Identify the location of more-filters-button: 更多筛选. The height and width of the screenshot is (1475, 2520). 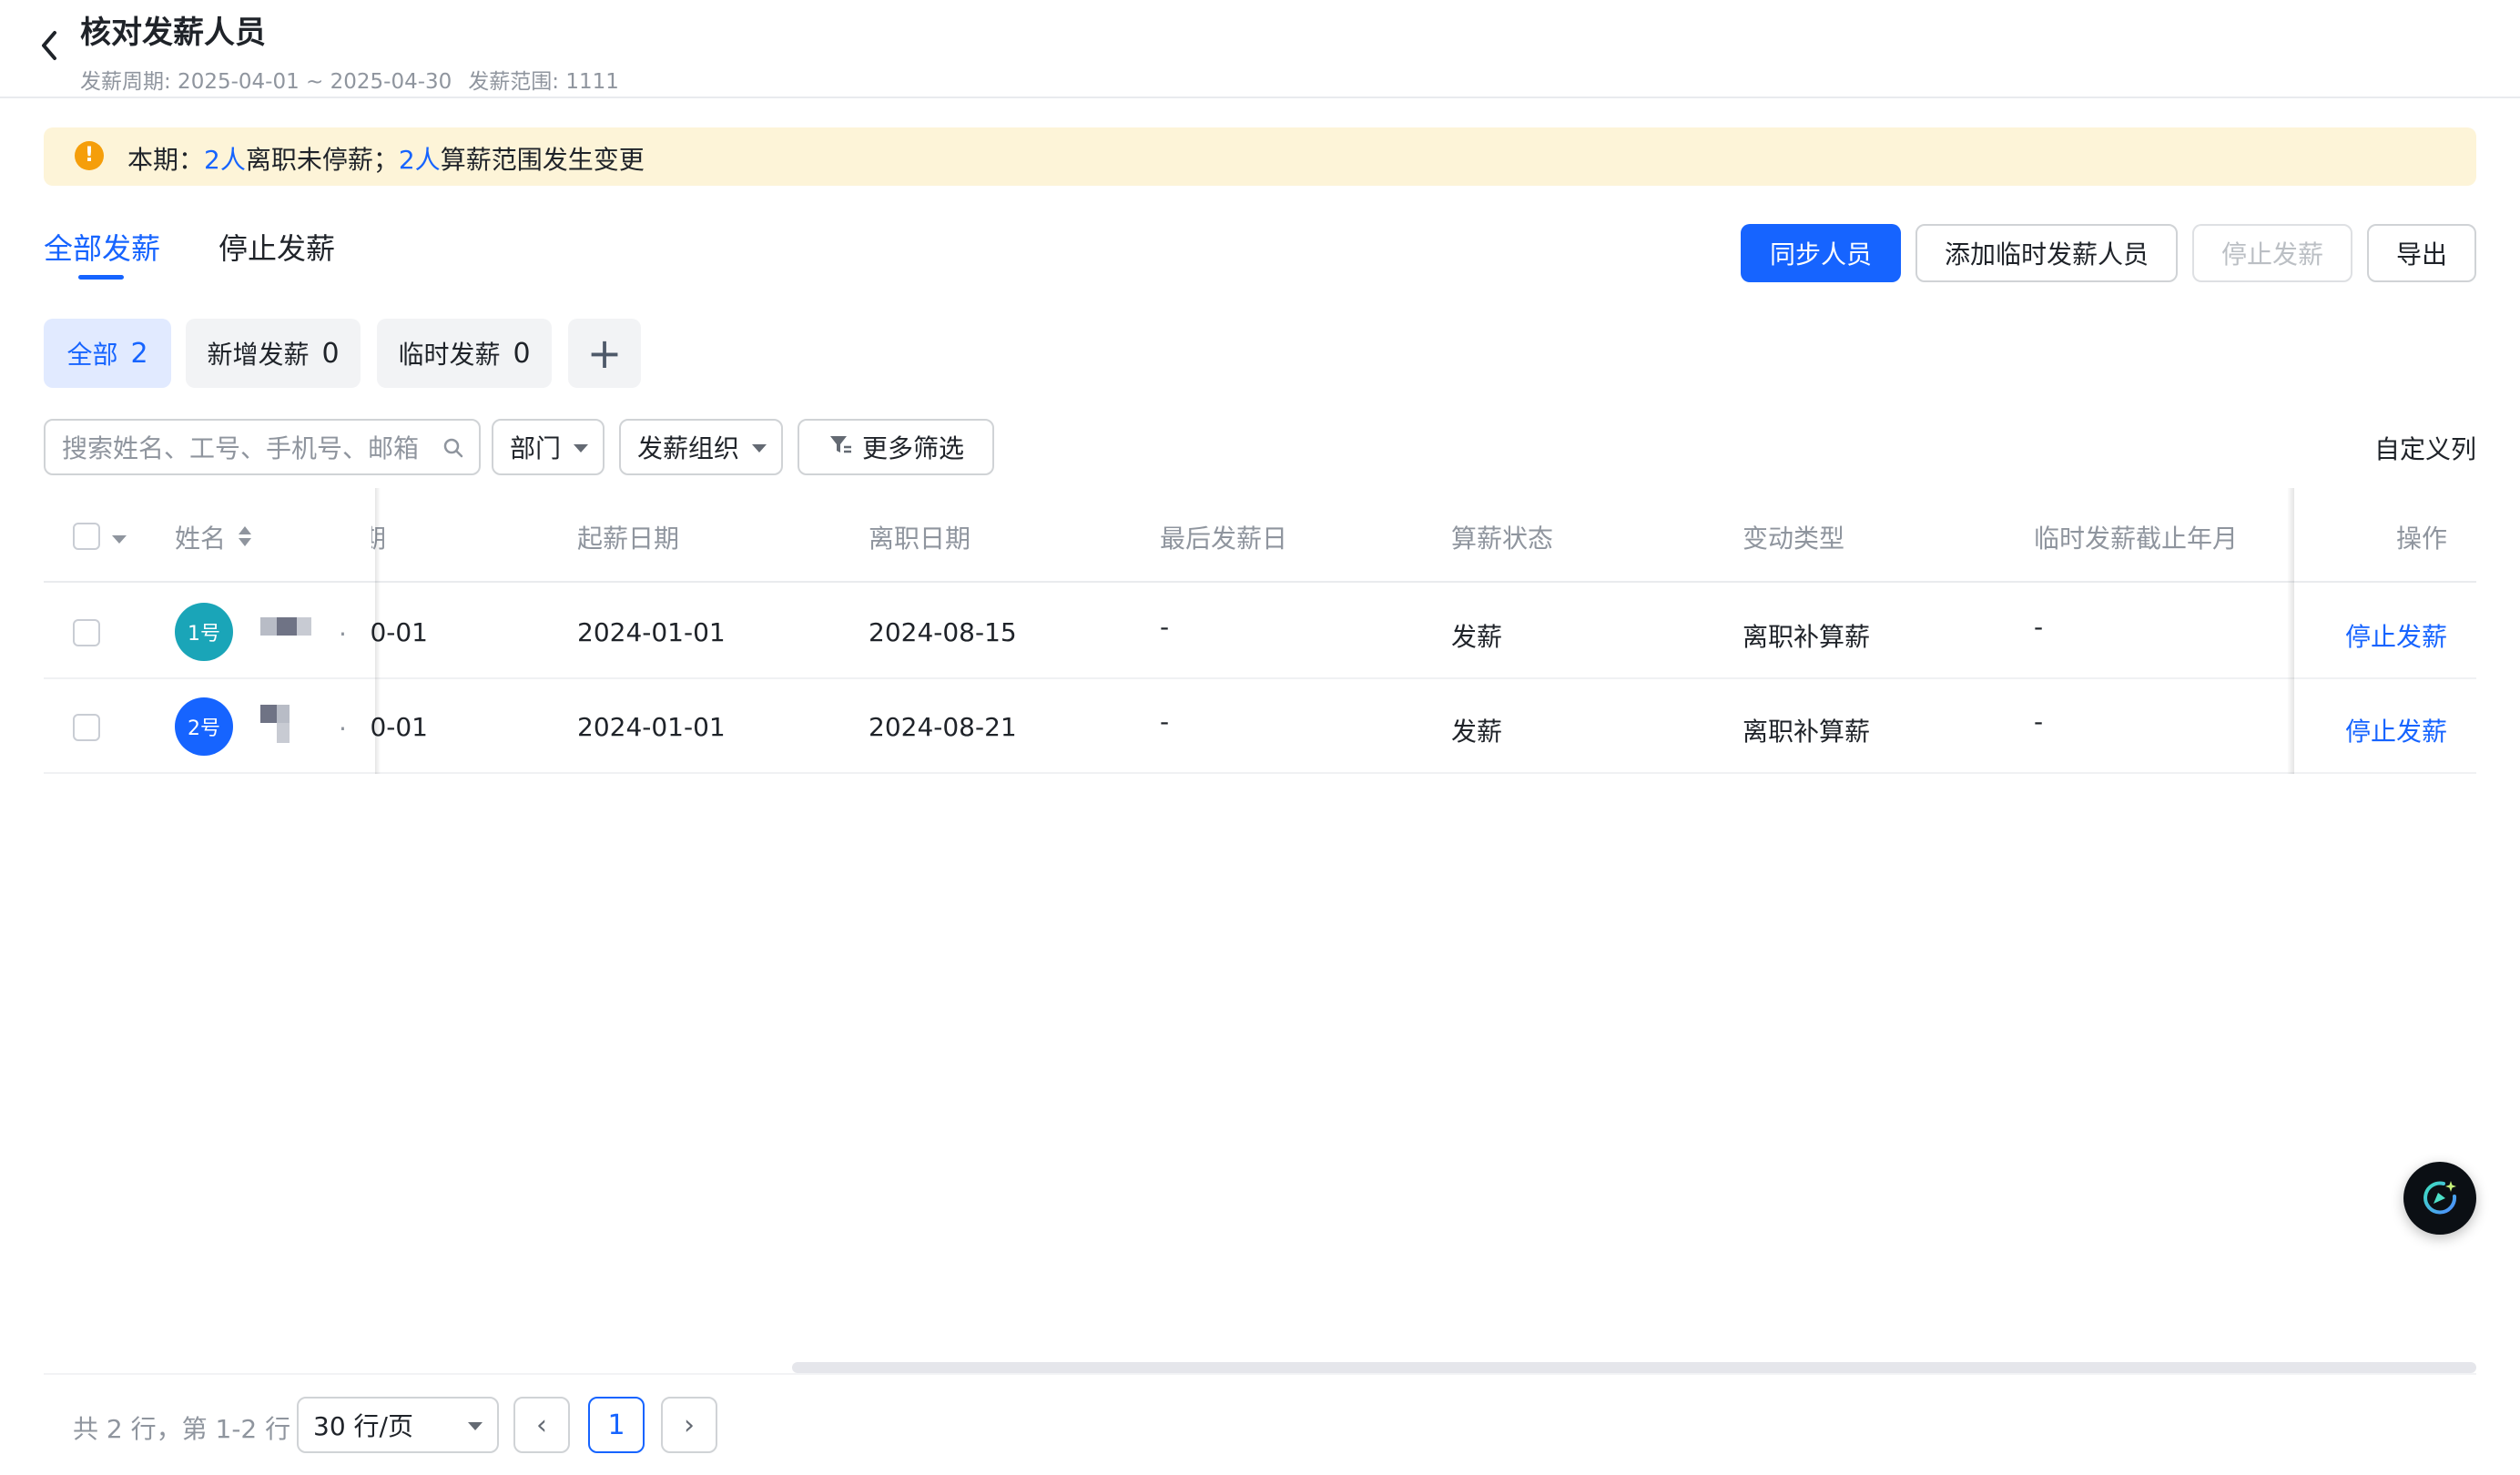
(896, 447).